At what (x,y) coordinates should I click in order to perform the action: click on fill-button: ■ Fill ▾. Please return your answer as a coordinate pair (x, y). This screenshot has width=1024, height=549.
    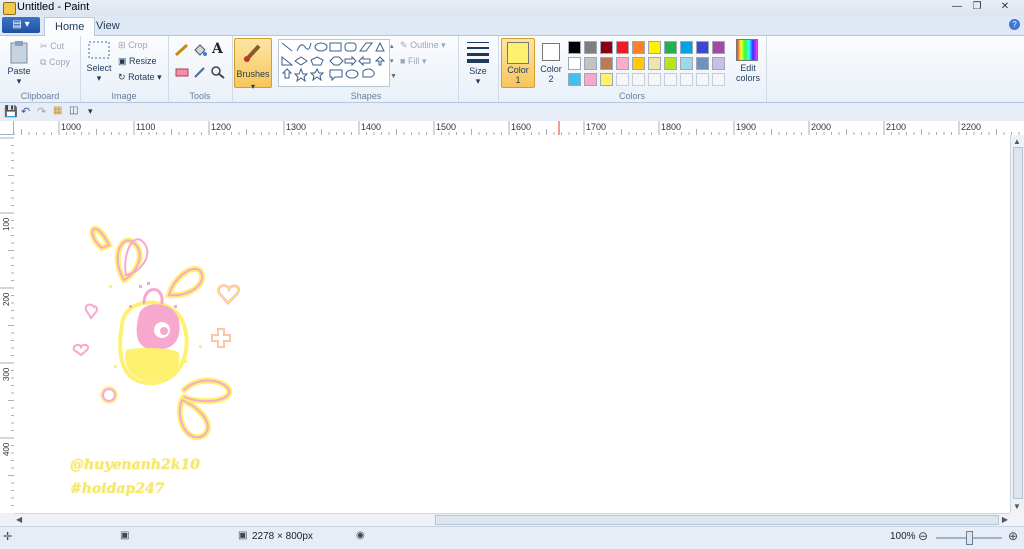
    Looking at the image, I should click on (413, 61).